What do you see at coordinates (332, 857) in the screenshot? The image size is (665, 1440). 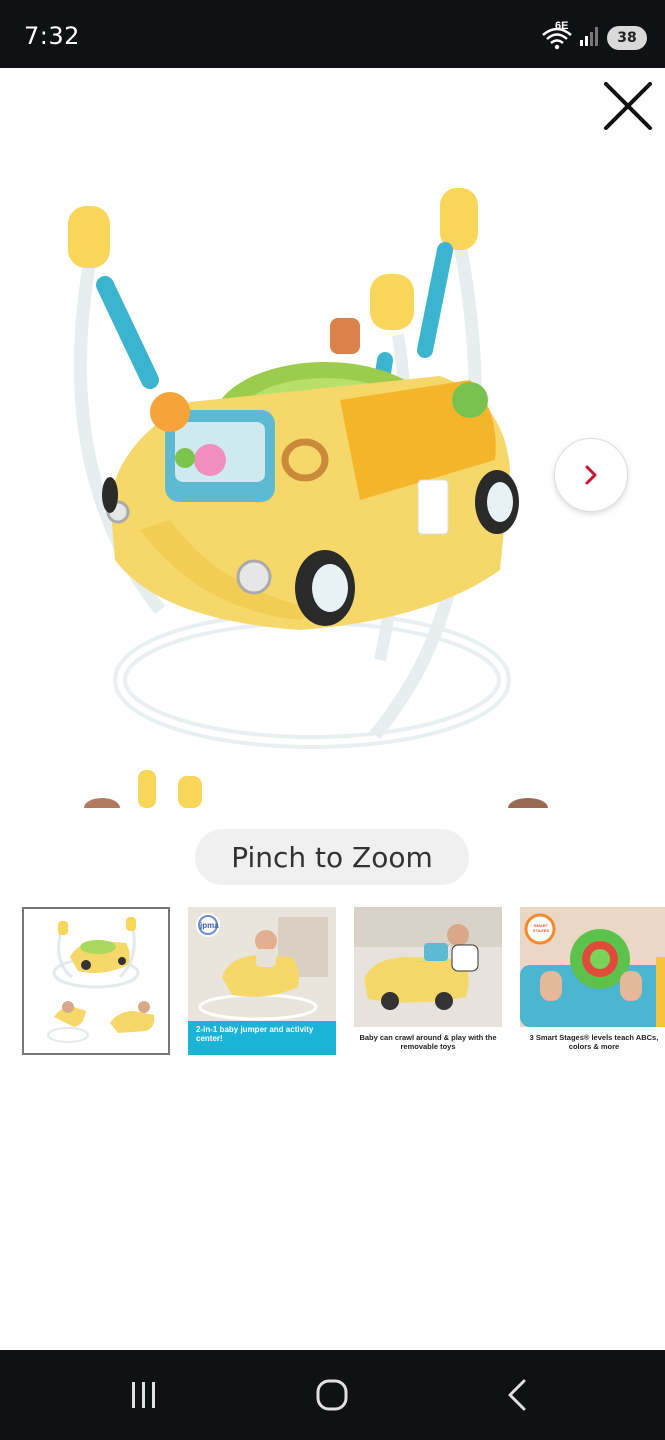 I see `zoom-hint: Pinch to Zoom` at bounding box center [332, 857].